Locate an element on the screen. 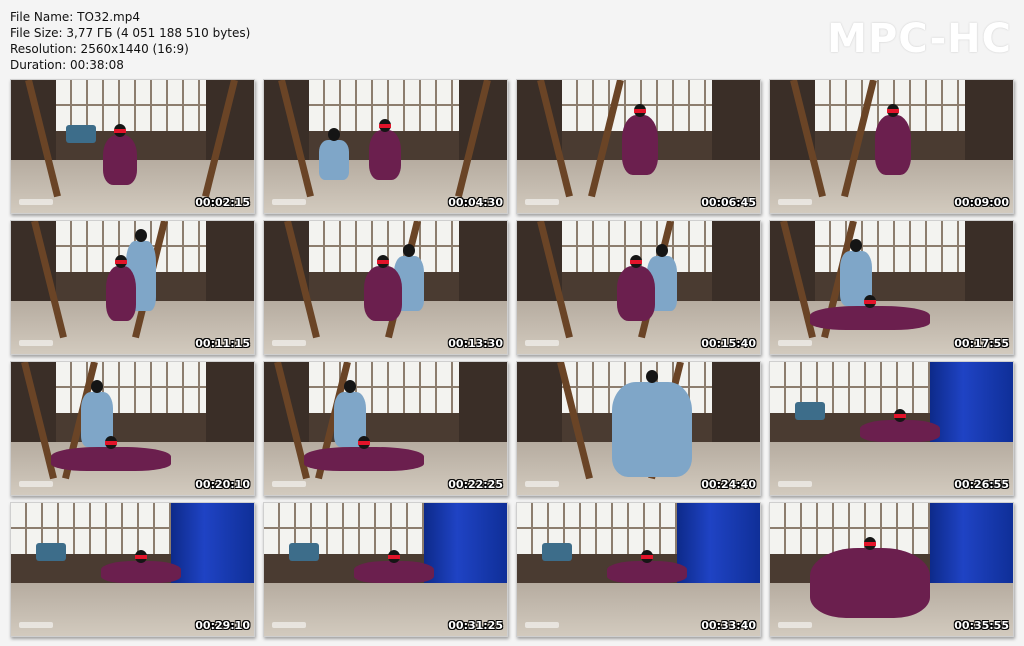 The image size is (1024, 646). thumbnail: 00:24:40 is located at coordinates (638, 428).